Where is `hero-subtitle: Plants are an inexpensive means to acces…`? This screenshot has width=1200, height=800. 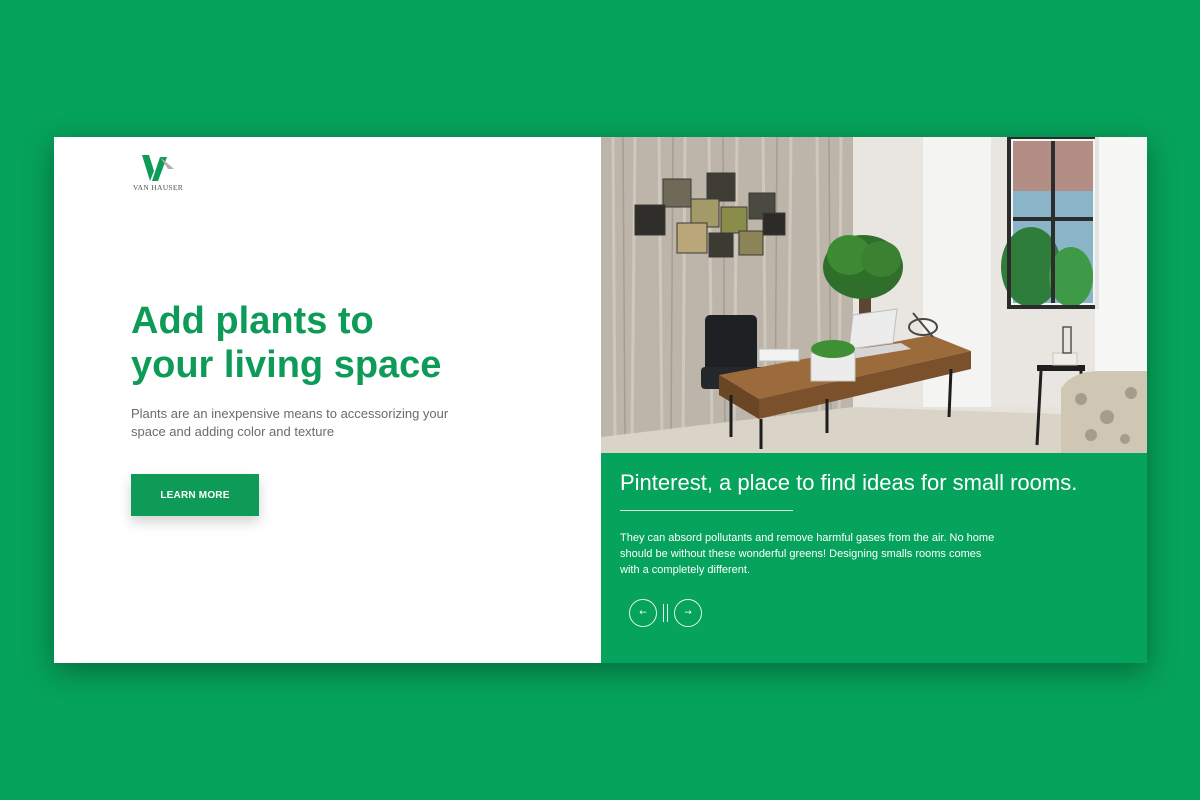 hero-subtitle: Plants are an inexpensive means to acces… is located at coordinates (301, 423).